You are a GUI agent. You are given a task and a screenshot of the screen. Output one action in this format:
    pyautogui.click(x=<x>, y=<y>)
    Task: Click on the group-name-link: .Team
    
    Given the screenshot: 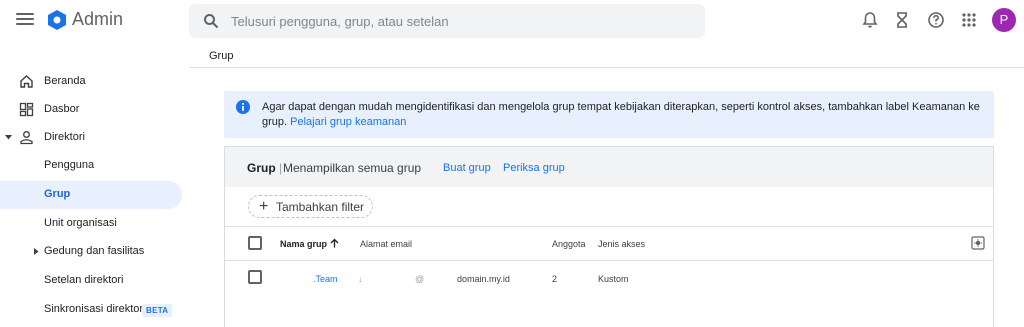 What is the action you would take?
    pyautogui.click(x=325, y=279)
    